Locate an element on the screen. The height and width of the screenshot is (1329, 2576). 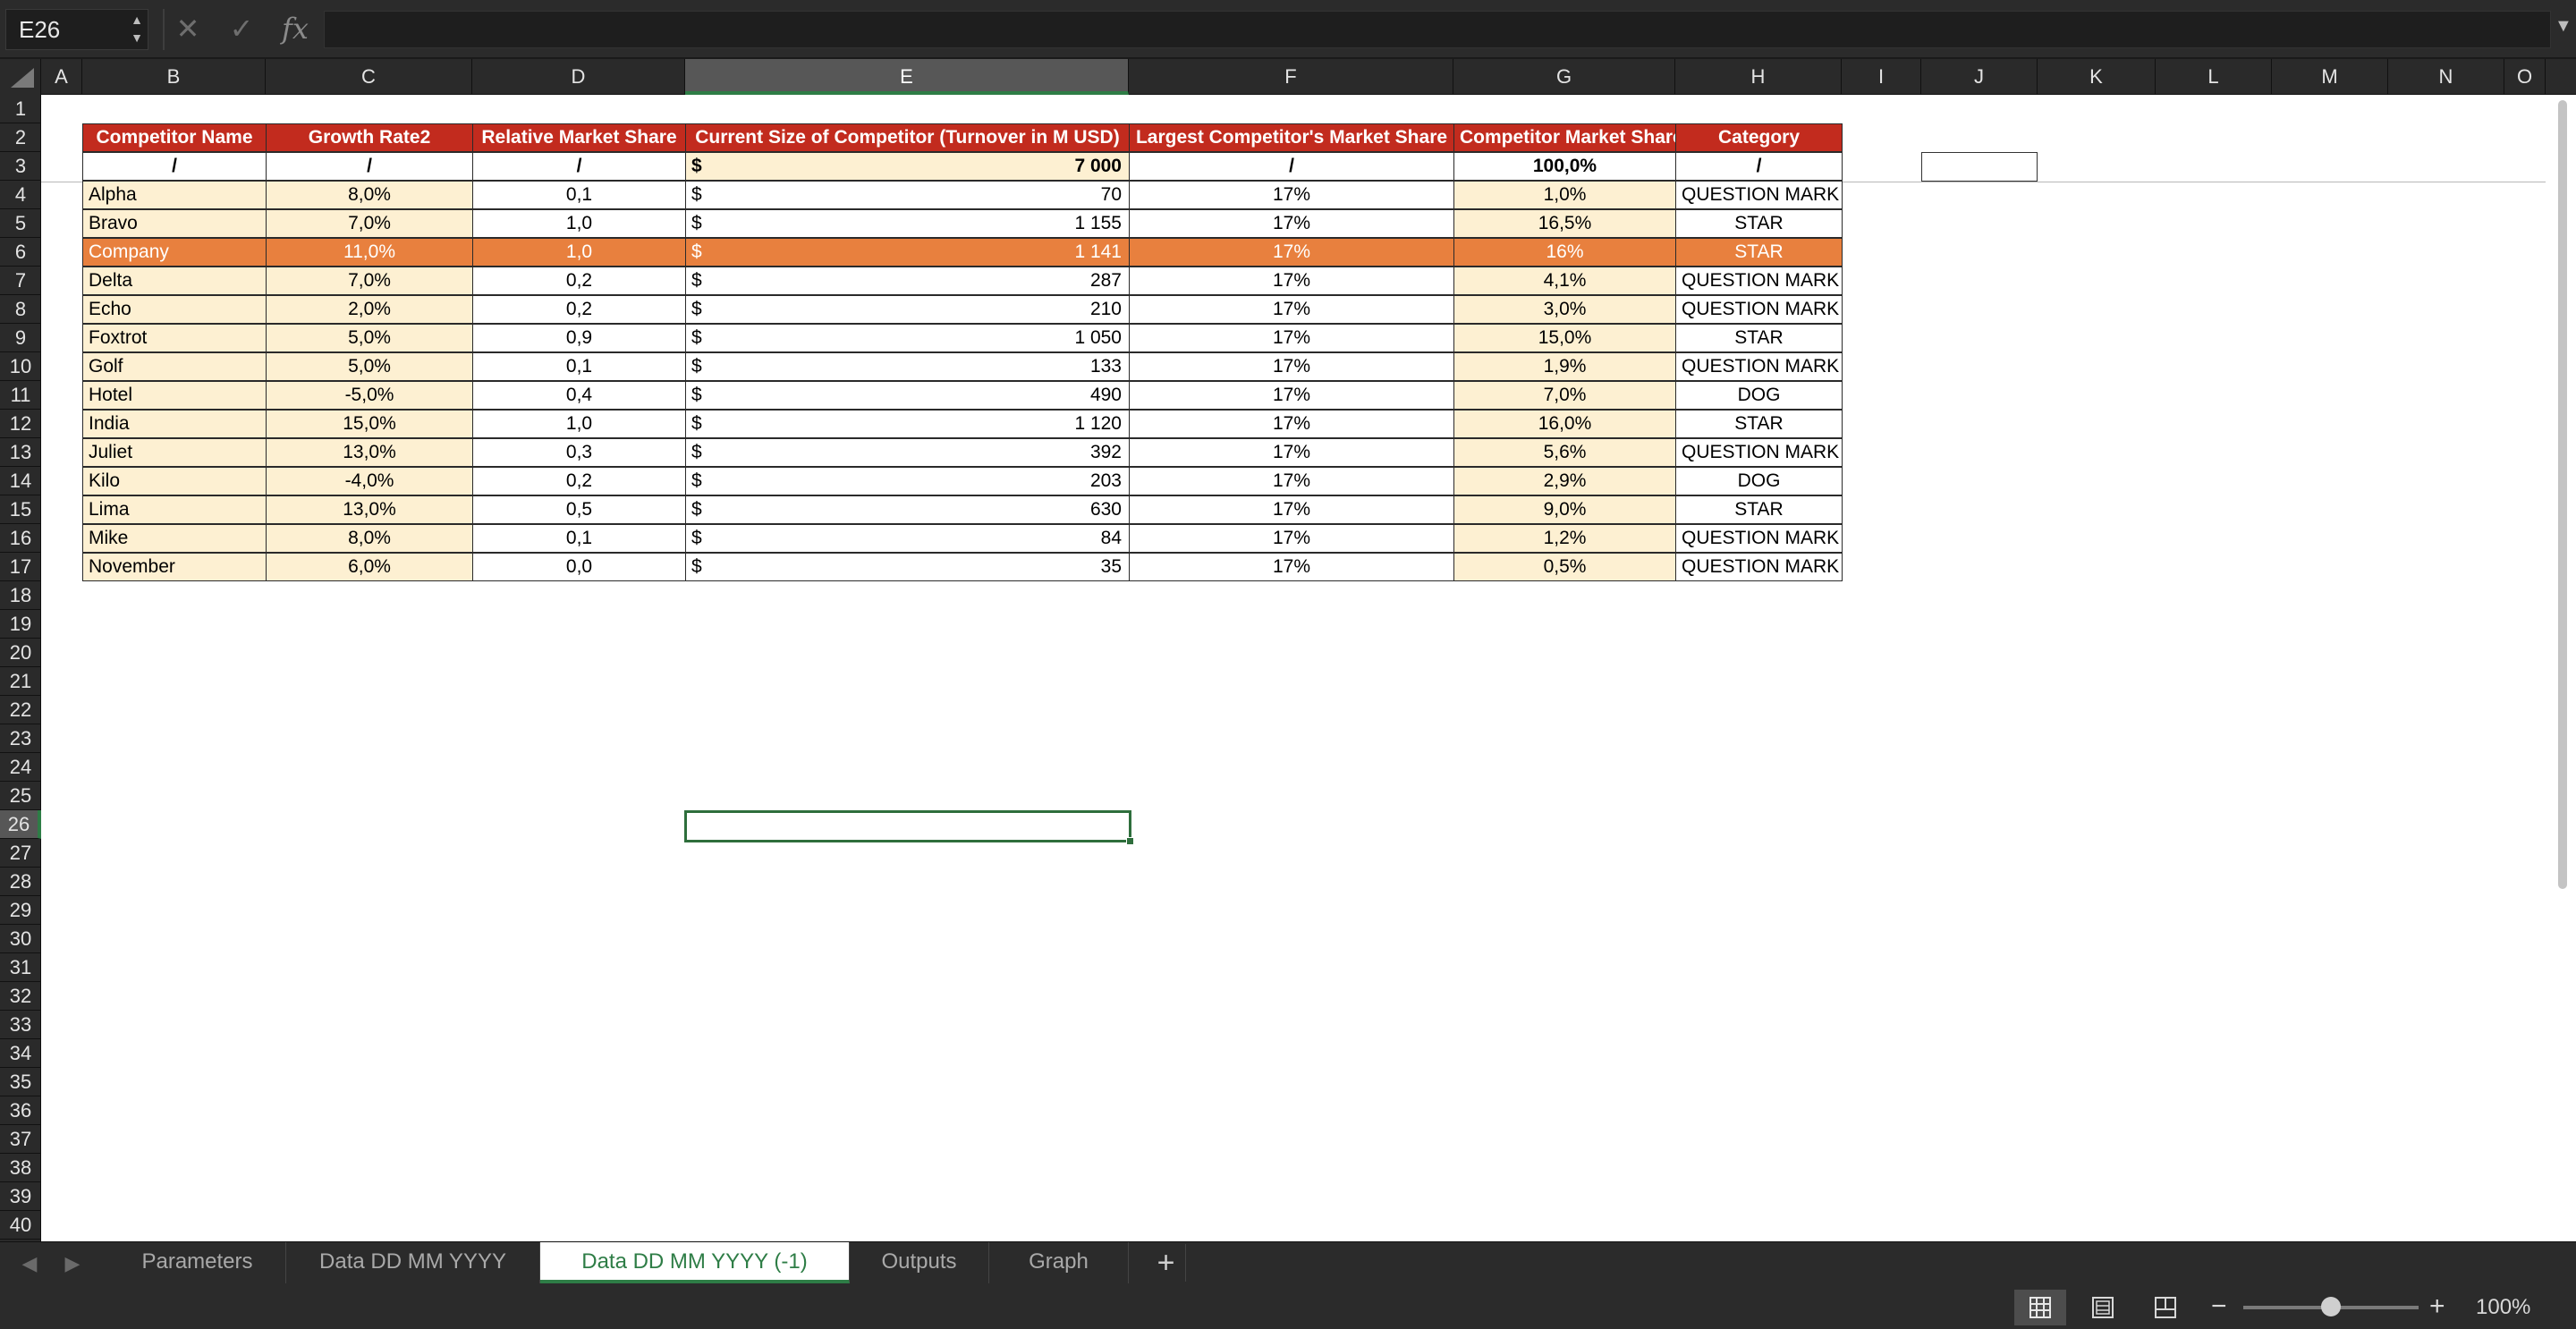
cell-share: 16% is located at coordinates (1564, 252).